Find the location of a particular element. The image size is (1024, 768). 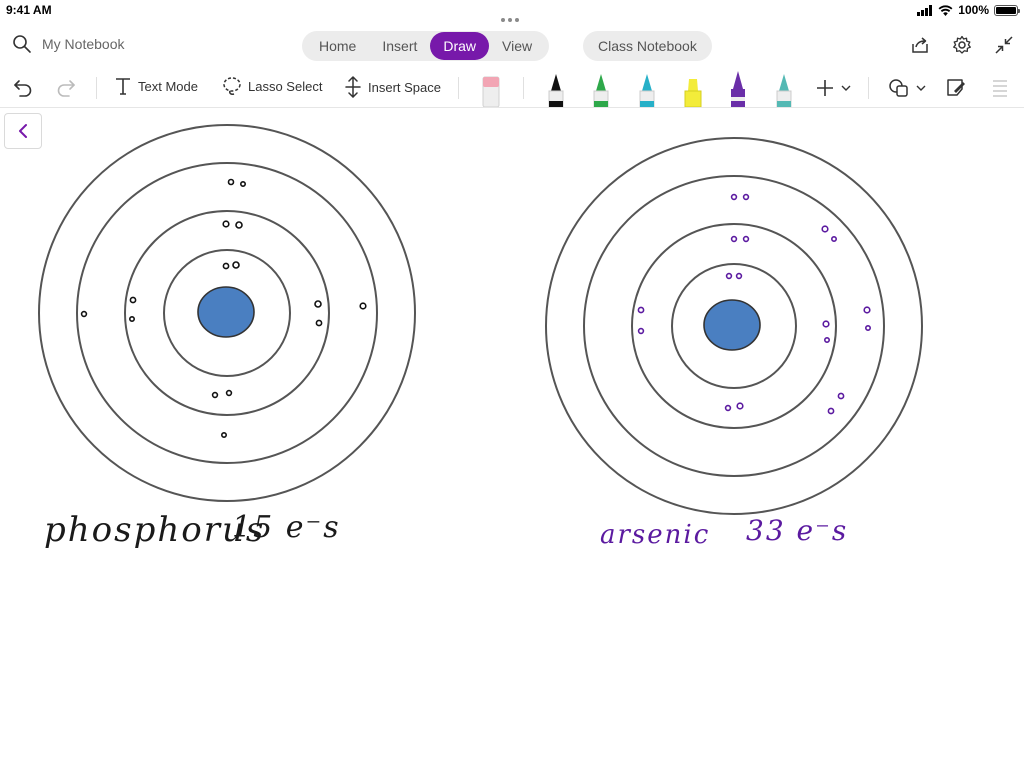

teal-pen-icon is located at coordinates (647, 89).